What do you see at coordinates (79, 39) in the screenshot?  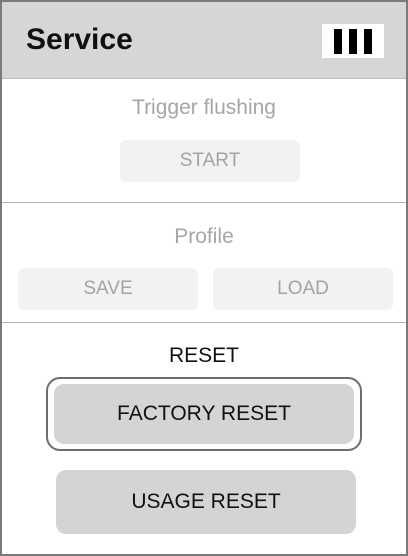 I see `page-title: Service` at bounding box center [79, 39].